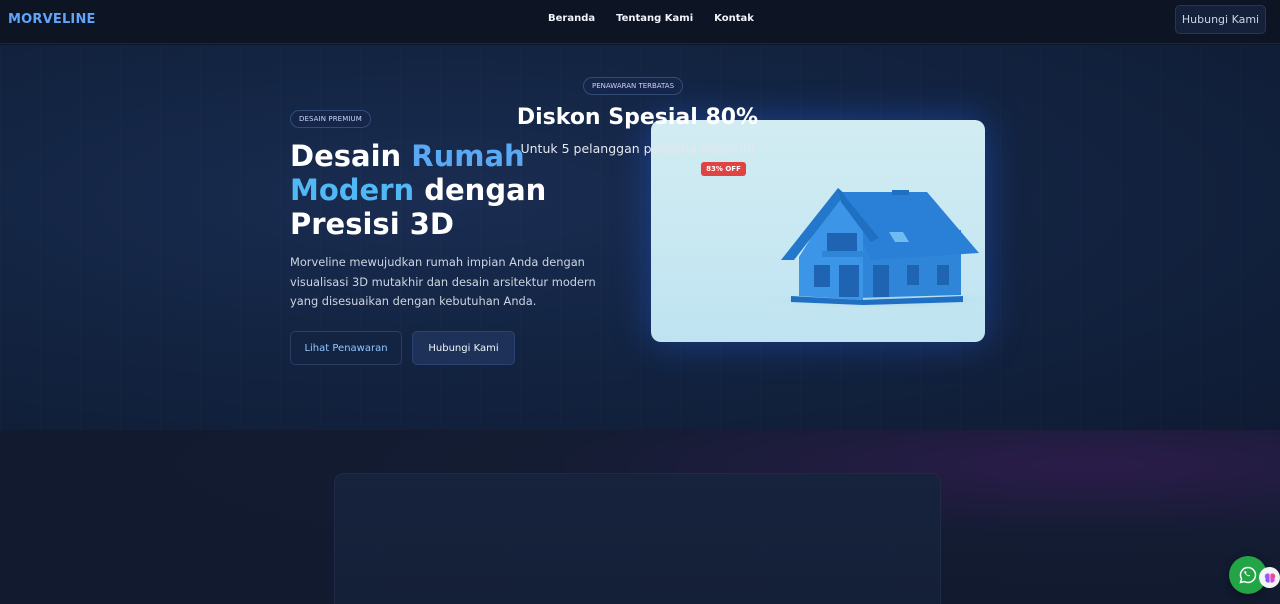 This screenshot has height=604, width=1280. Describe the element at coordinates (637, 117) in the screenshot. I see `offer-title: Diskon Spesial 80%` at that location.